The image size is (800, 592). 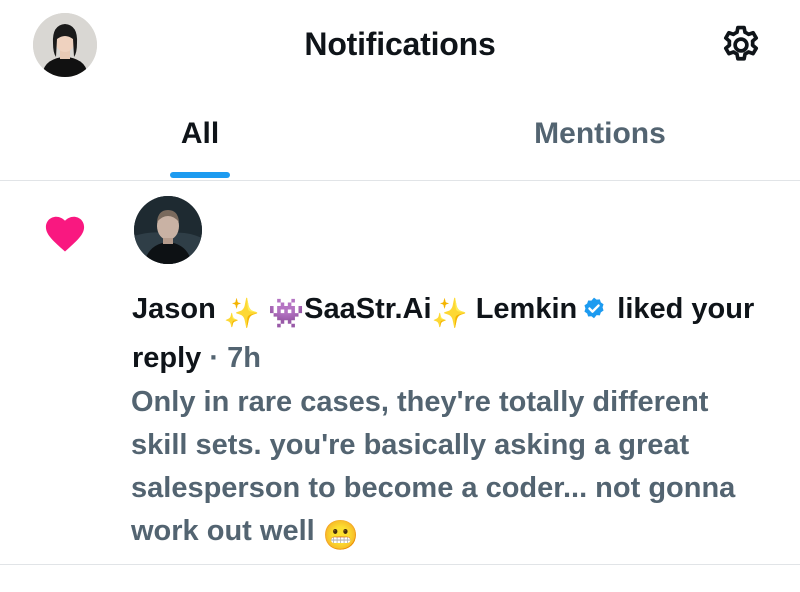 What do you see at coordinates (241, 314) in the screenshot?
I see `sparkles-emoji: ✨` at bounding box center [241, 314].